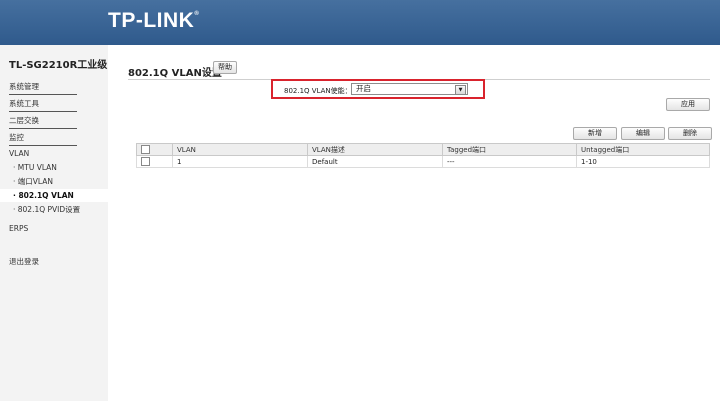 This screenshot has height=401, width=720. Describe the element at coordinates (154, 20) in the screenshot. I see `tp-link-logo: TP-LINK®` at that location.